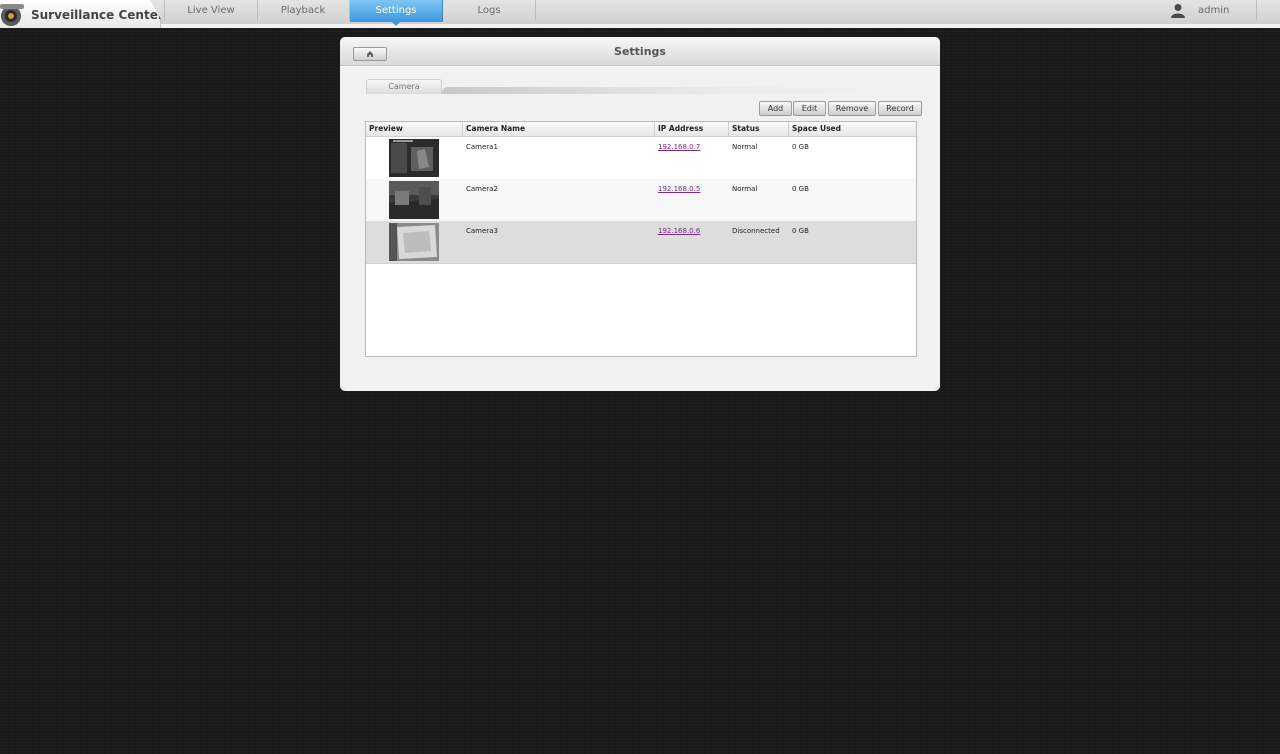  I want to click on column-space-used: Space Used, so click(852, 129).